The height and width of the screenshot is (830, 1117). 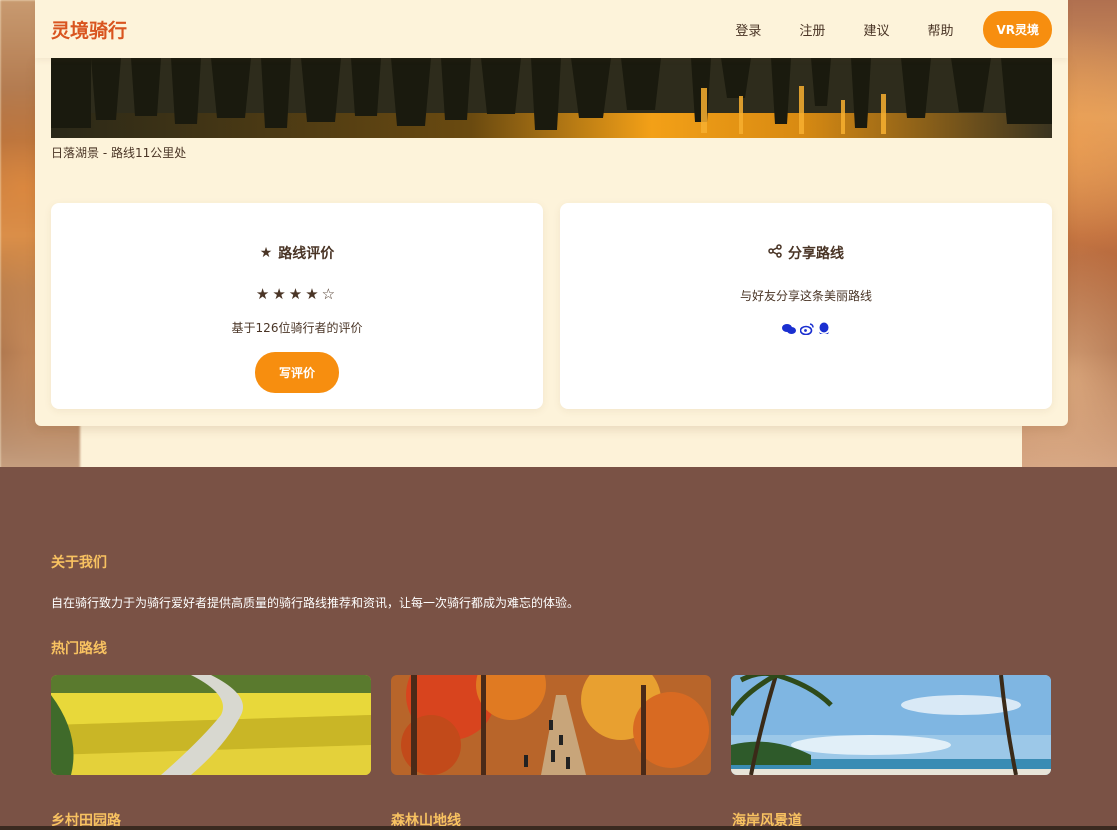 I want to click on nav-help-link: 帮助, so click(x=940, y=29).